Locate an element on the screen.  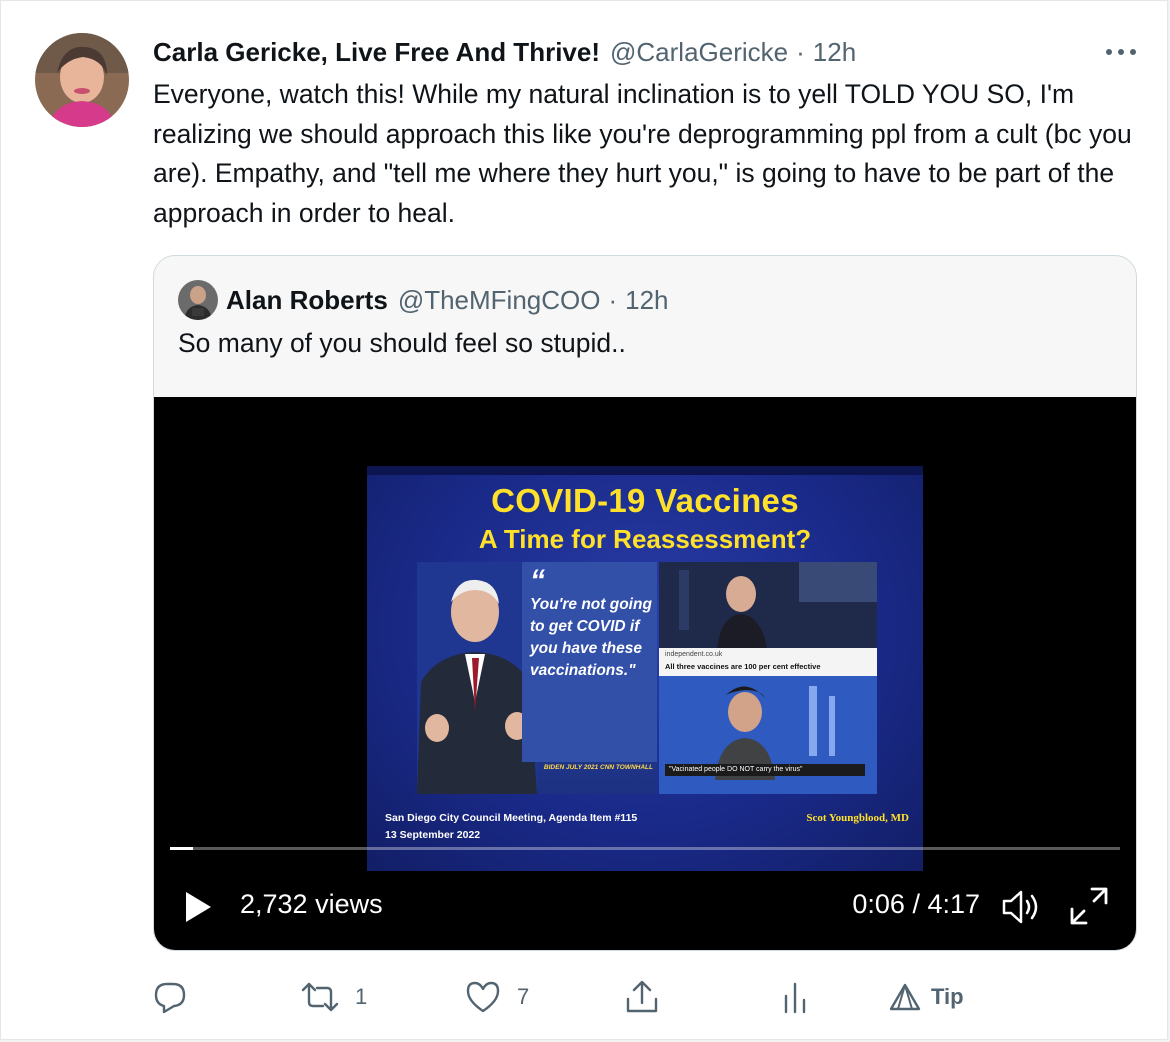
more-icon is located at coordinates (1121, 52).